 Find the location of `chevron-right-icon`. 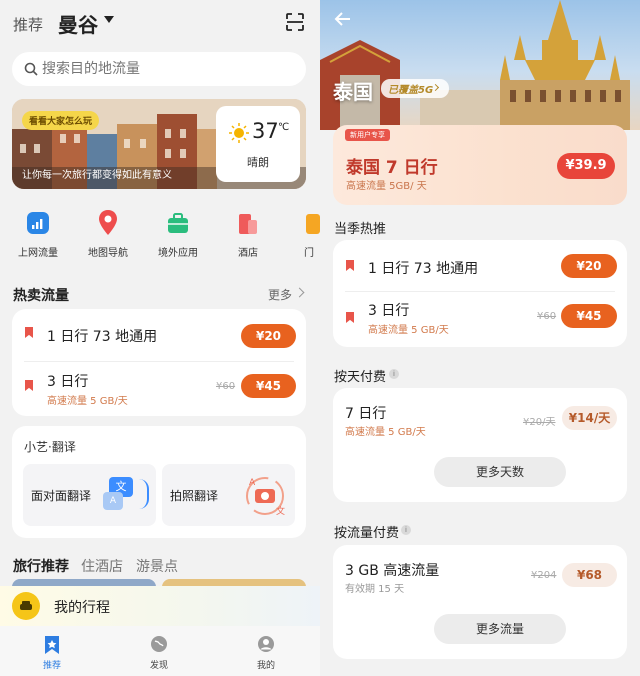

chevron-right-icon is located at coordinates (299, 292).